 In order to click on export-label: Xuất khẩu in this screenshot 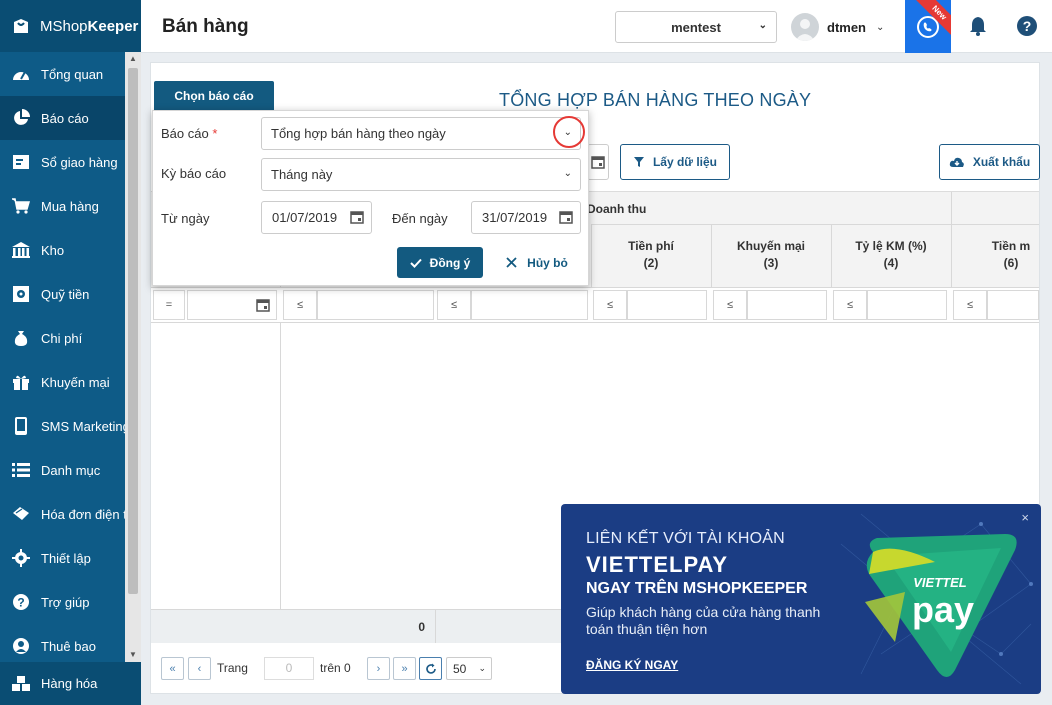, I will do `click(1001, 162)`.